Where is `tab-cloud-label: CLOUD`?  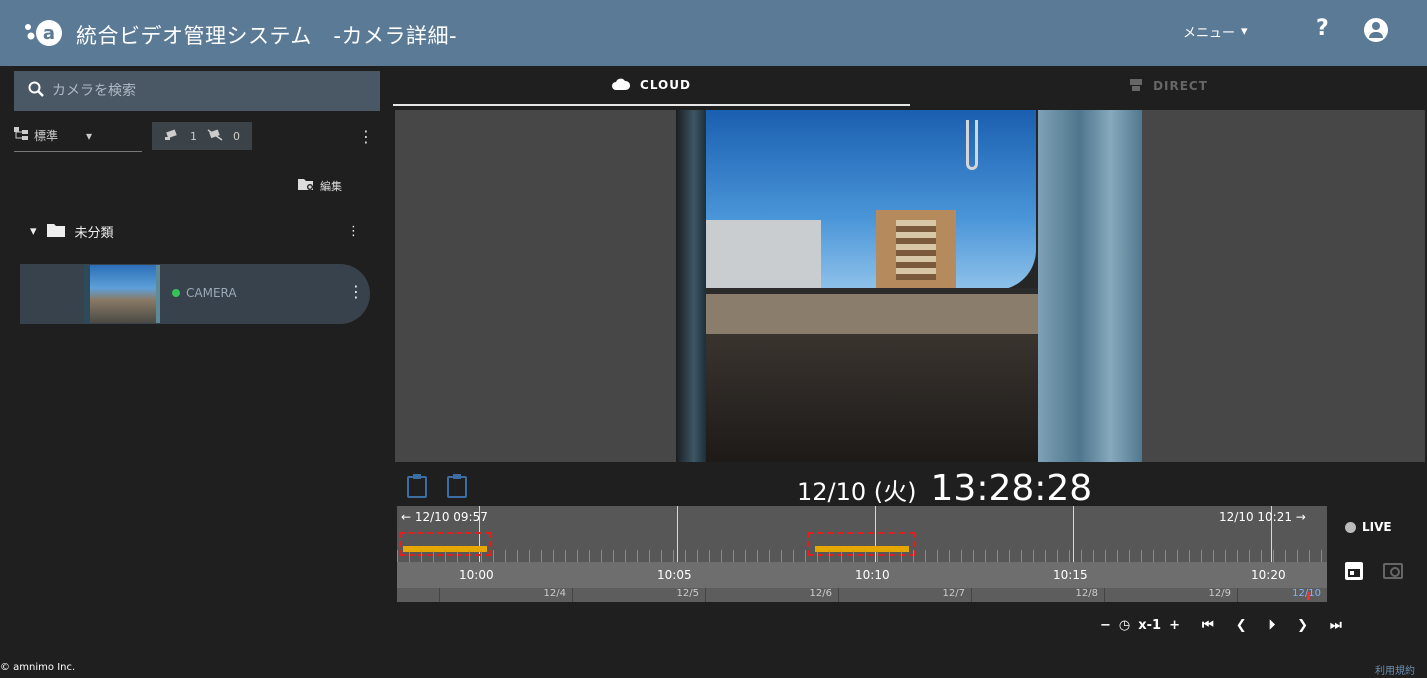 tab-cloud-label: CLOUD is located at coordinates (665, 85).